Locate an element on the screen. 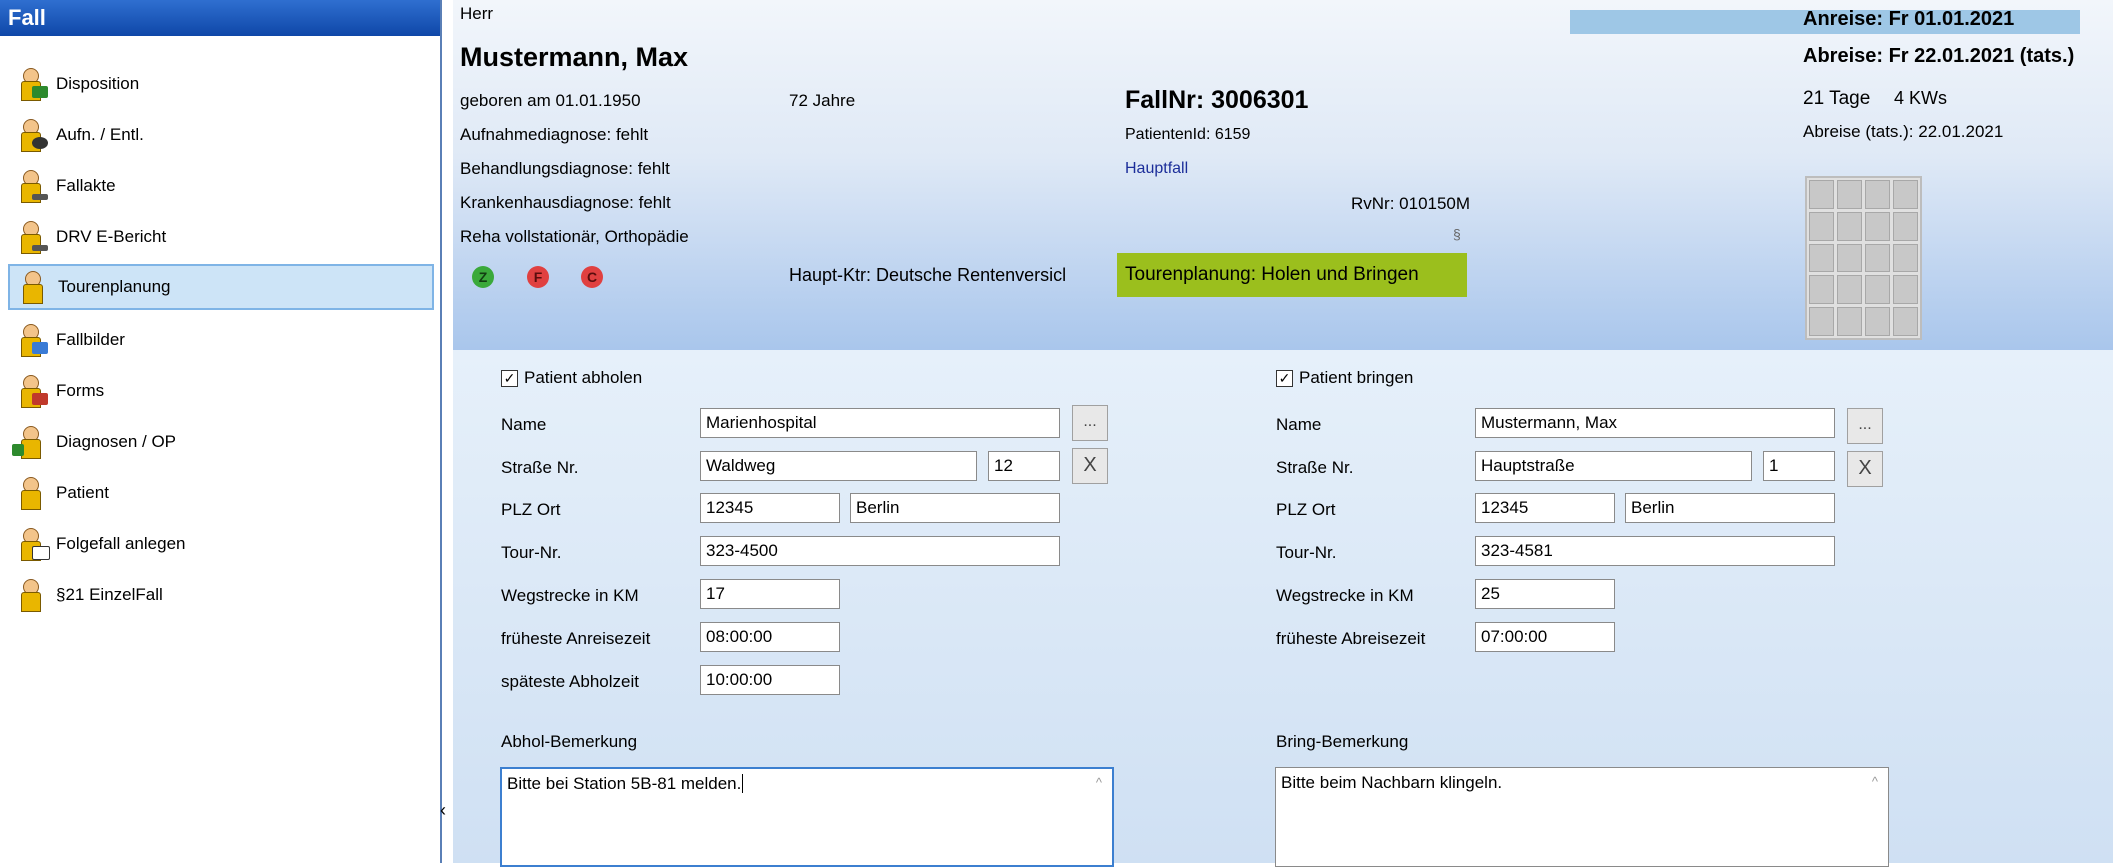 The height and width of the screenshot is (867, 2113). rv-number: RvNr: 010150M is located at coordinates (1411, 203).